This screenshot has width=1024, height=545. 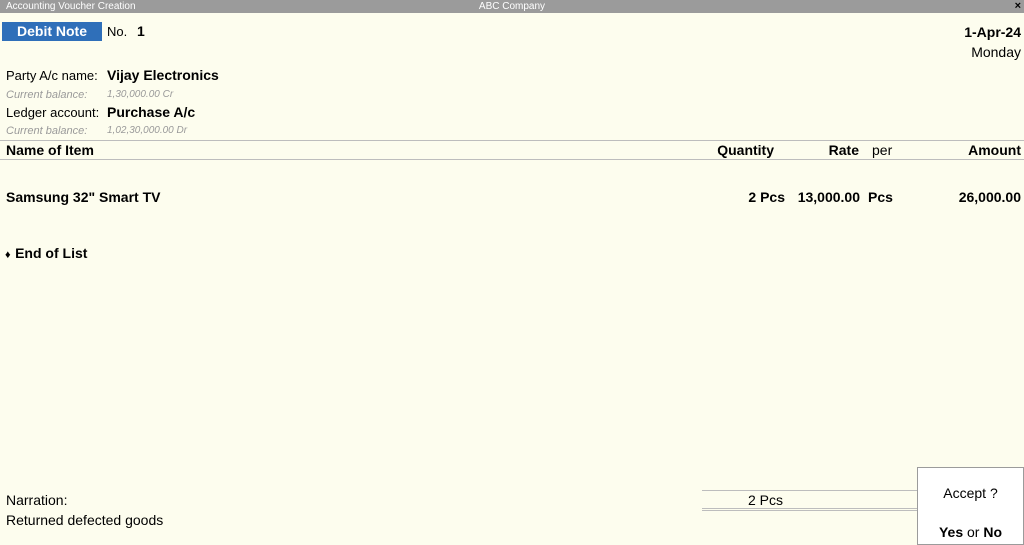 I want to click on party-name-field: Vijay Electronics, so click(x=163, y=75).